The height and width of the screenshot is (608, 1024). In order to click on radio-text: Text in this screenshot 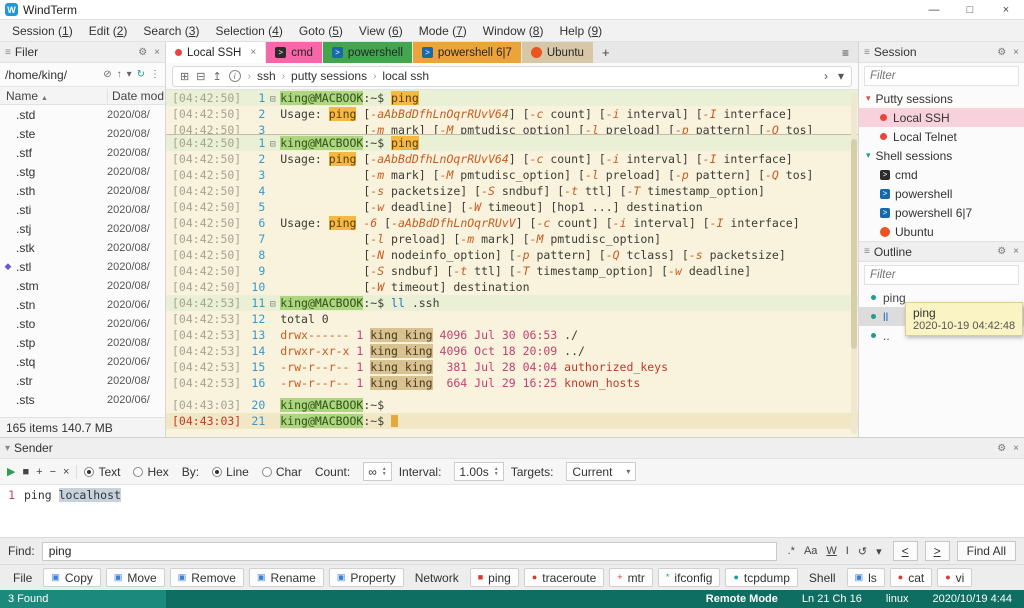, I will do `click(105, 472)`.